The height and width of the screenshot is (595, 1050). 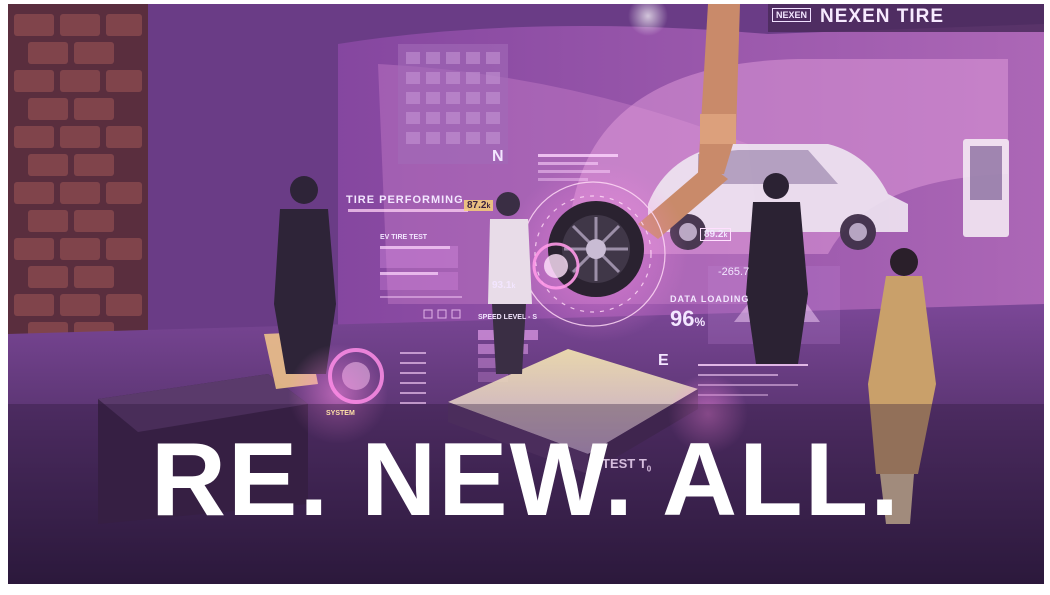 What do you see at coordinates (710, 299) in the screenshot?
I see `data-loading-label: DATA LOADING` at bounding box center [710, 299].